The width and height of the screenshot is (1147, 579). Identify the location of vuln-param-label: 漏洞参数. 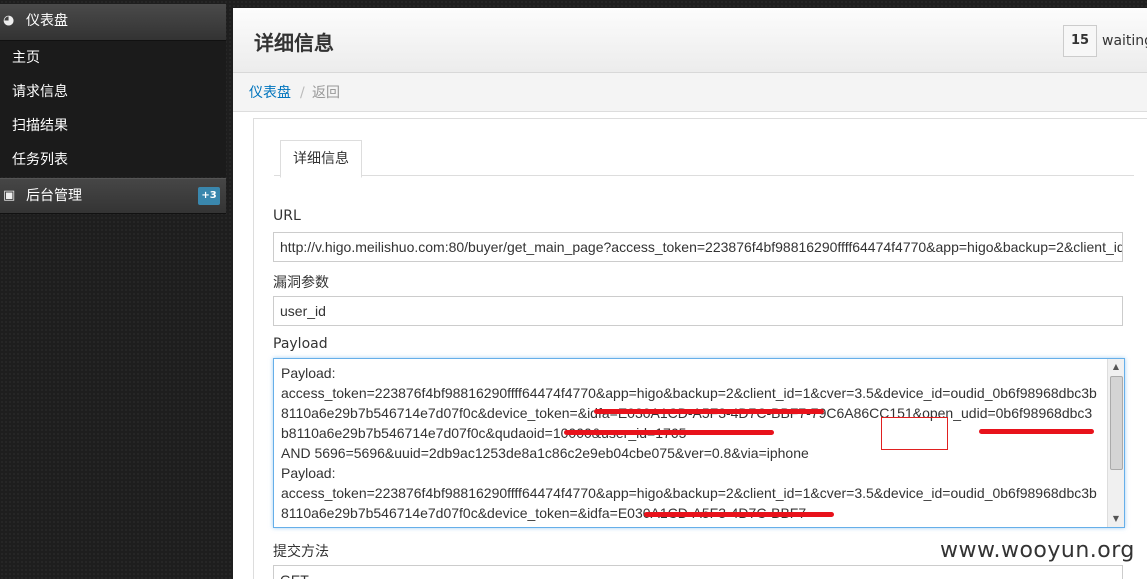
(301, 283).